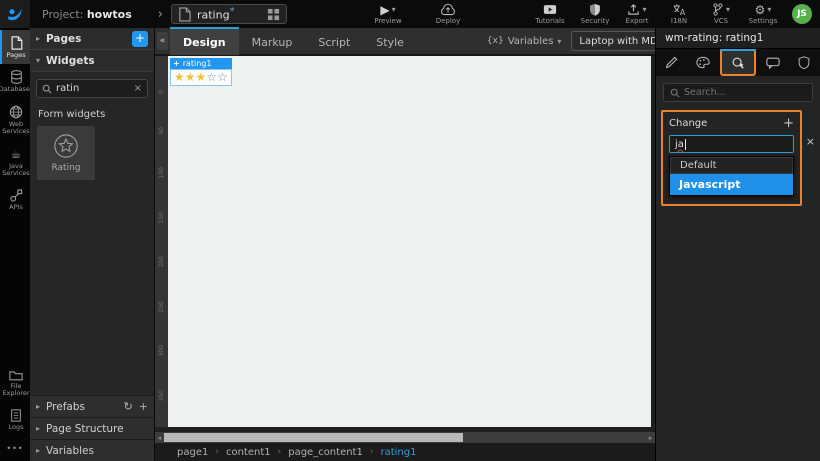 The width and height of the screenshot is (820, 461). What do you see at coordinates (184, 14) in the screenshot?
I see `page-file-icon` at bounding box center [184, 14].